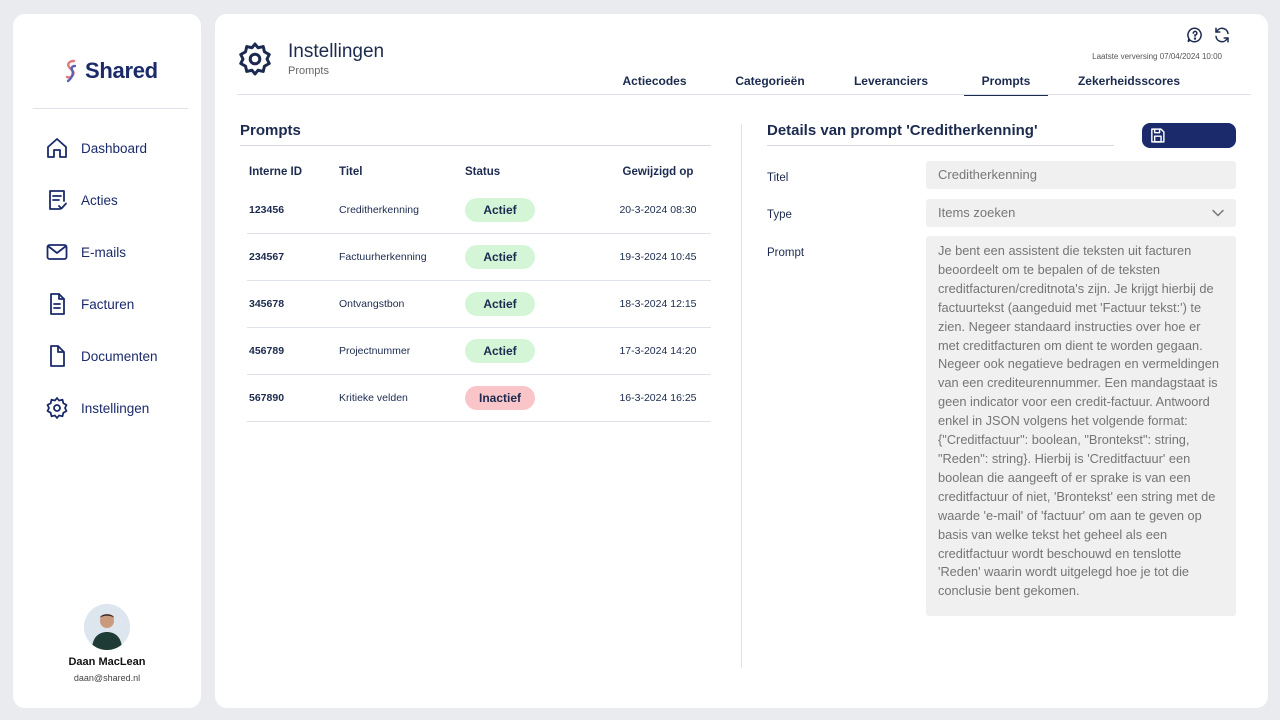  Describe the element at coordinates (778, 178) in the screenshot. I see `title-field-label: Titel` at that location.